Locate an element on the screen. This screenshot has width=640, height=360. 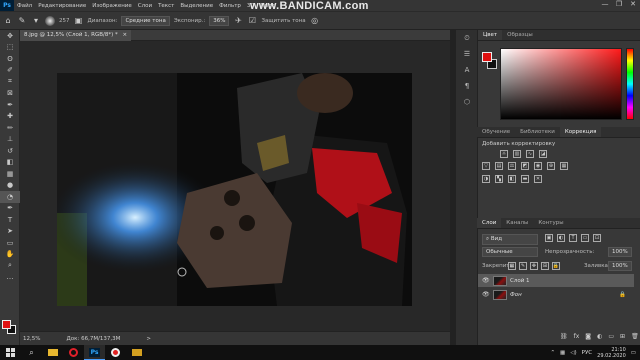
posterize-icon: ▚ is located at coordinates (499, 179).